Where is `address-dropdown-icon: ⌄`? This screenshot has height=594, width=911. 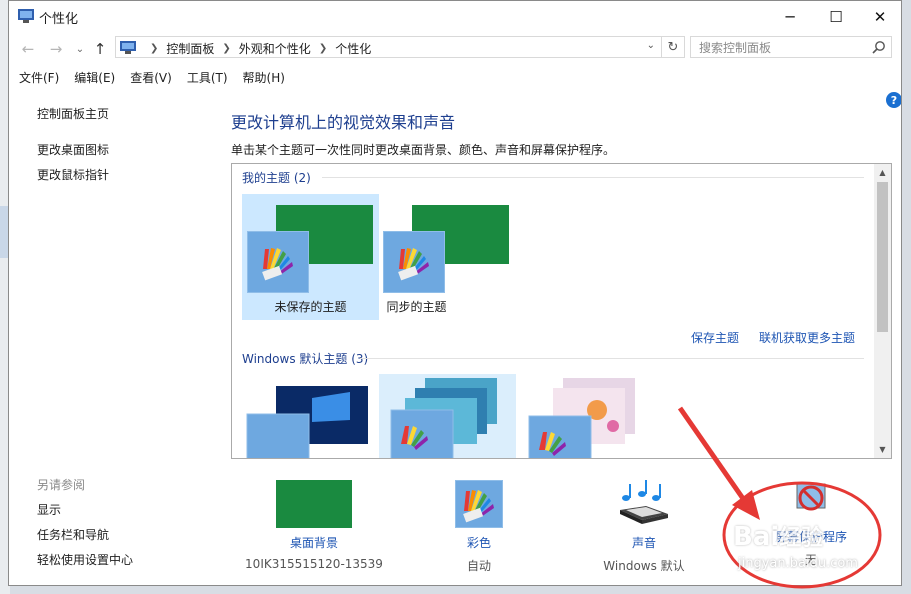 address-dropdown-icon: ⌄ is located at coordinates (651, 45).